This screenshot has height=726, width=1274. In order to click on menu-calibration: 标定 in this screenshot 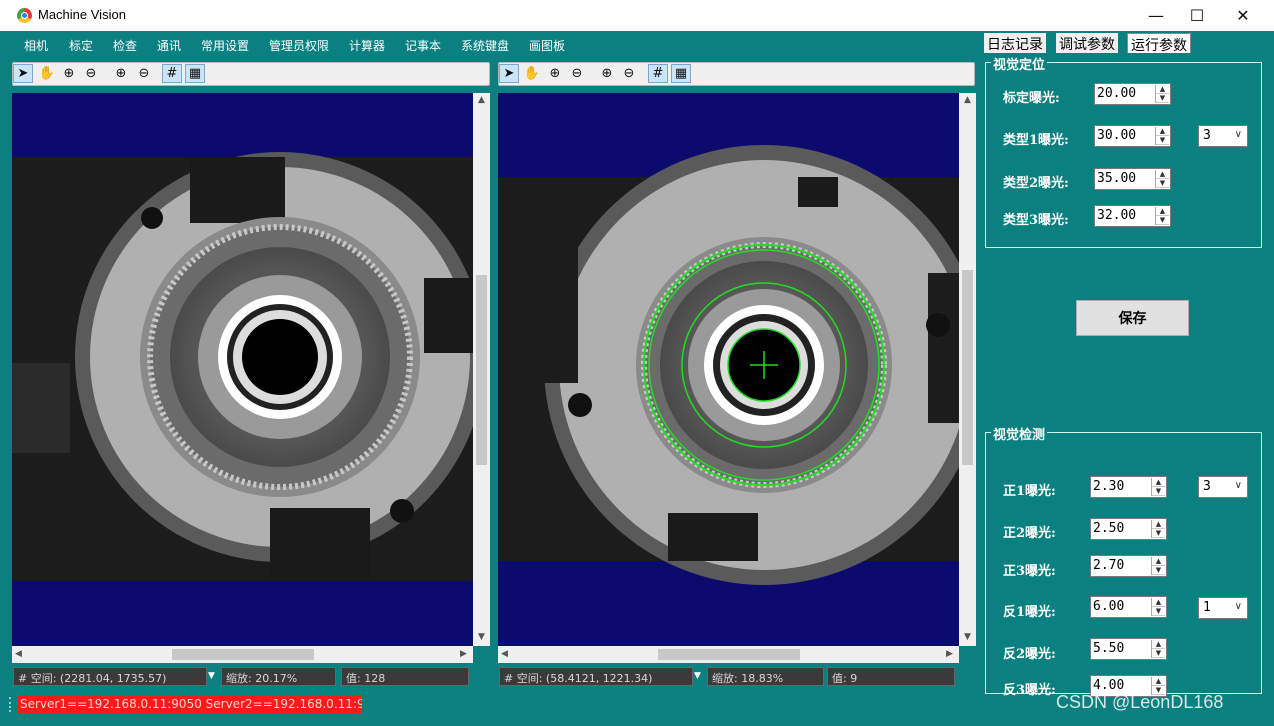, I will do `click(81, 45)`.